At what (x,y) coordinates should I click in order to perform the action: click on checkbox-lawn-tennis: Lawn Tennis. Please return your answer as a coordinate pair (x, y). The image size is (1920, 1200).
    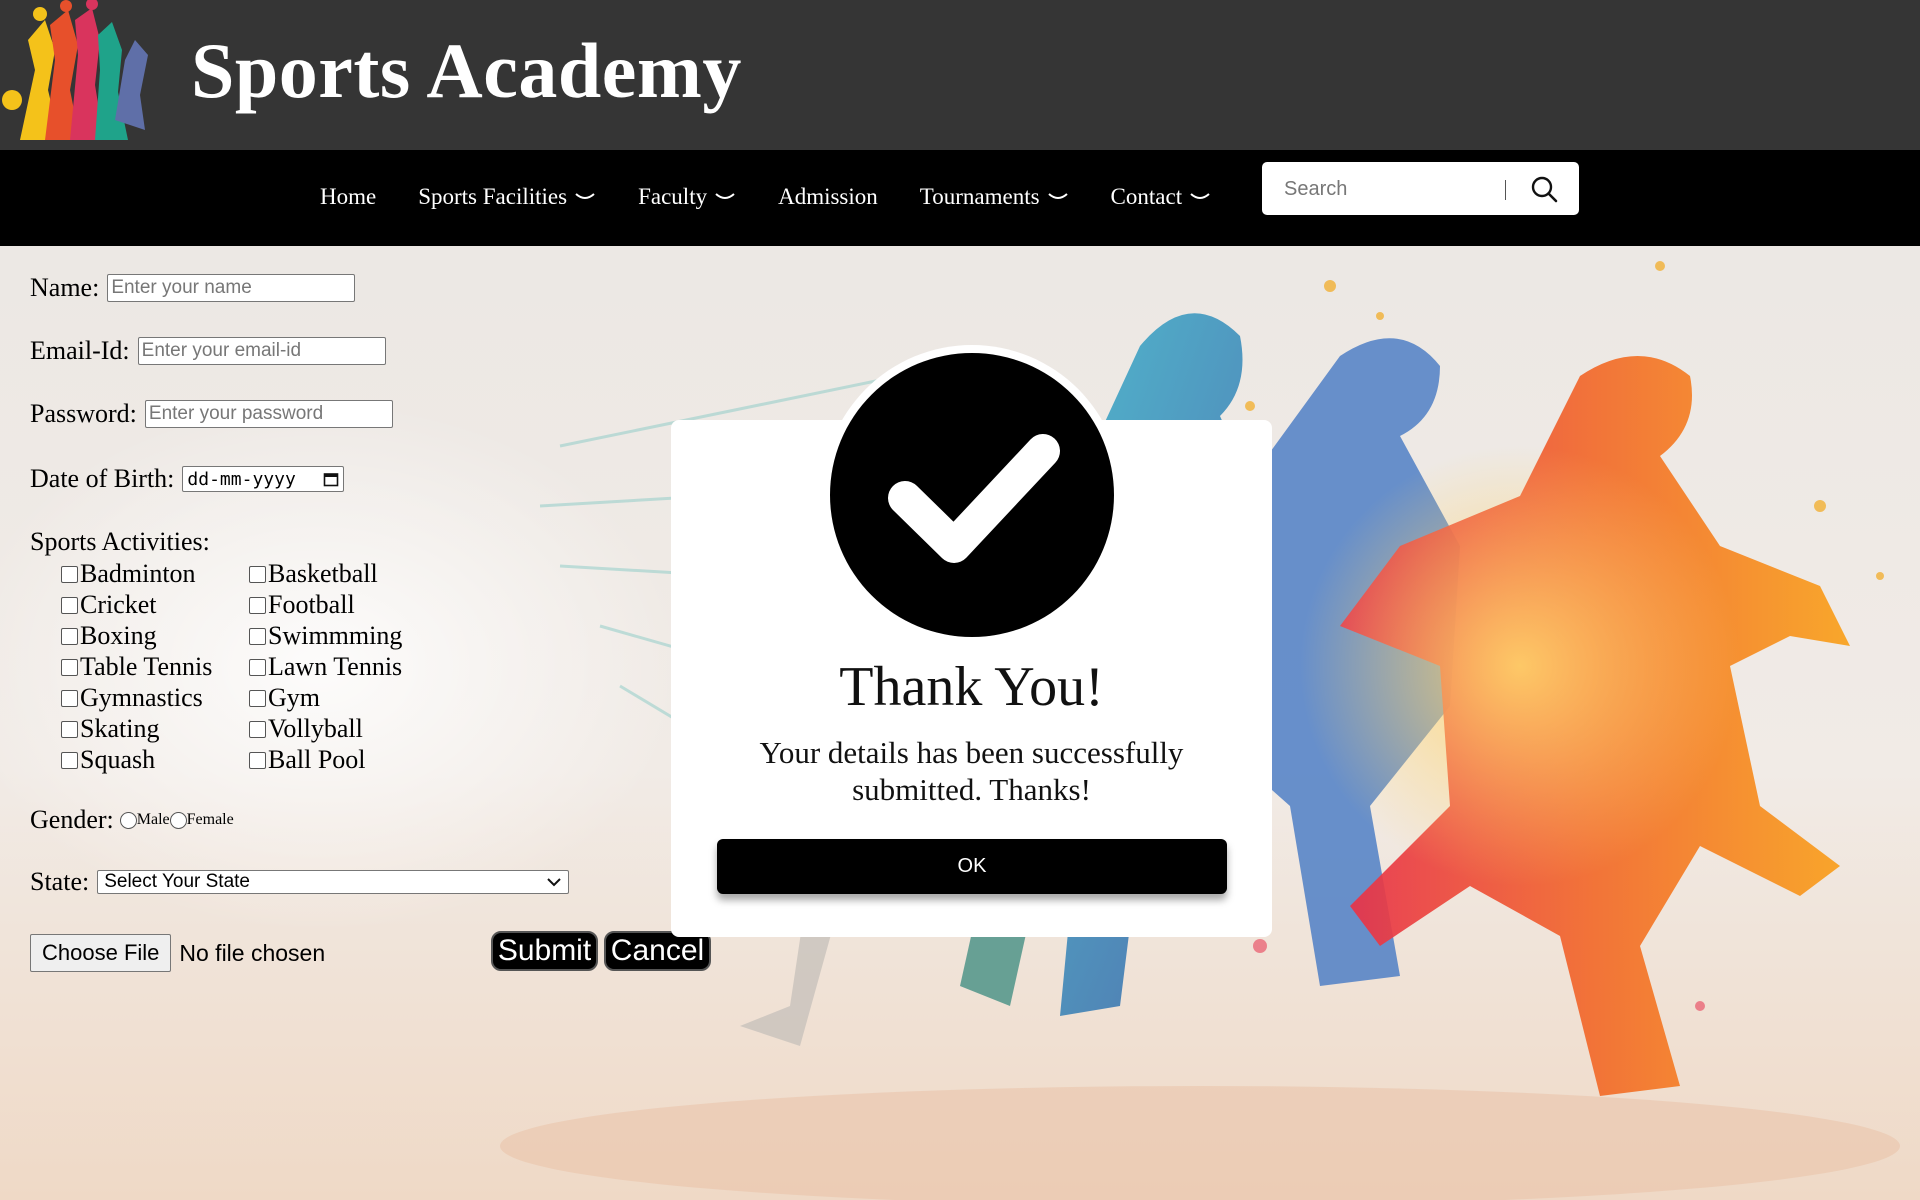
    Looking at the image, I should click on (325, 667).